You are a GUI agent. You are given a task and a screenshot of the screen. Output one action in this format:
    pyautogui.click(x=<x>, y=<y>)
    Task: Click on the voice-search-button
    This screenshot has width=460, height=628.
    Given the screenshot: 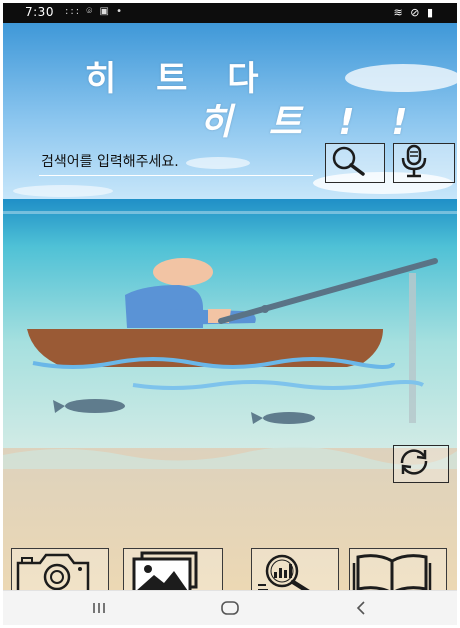 What is the action you would take?
    pyautogui.click(x=424, y=163)
    